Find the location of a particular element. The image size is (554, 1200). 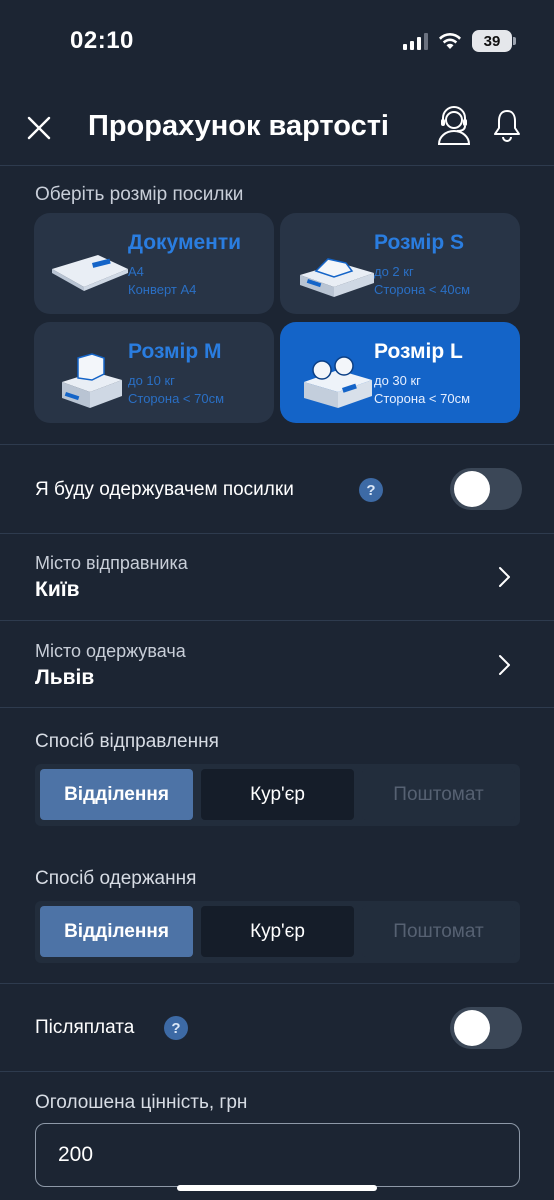

receive-method-segmented: Відділення Кур'єр Поштомат is located at coordinates (277, 932).